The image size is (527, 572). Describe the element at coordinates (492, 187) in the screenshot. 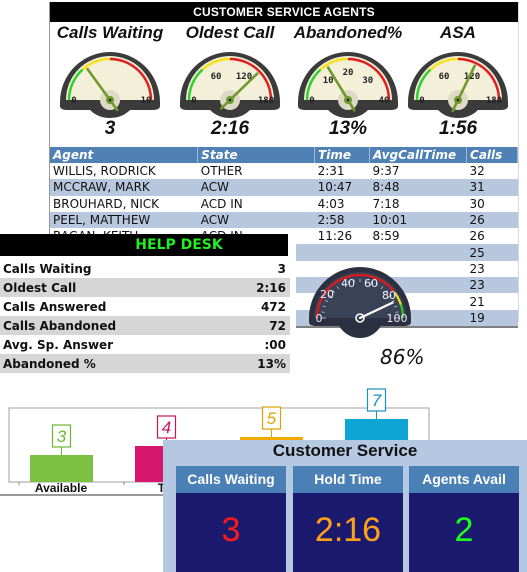

I see `cell-calls: 31` at that location.